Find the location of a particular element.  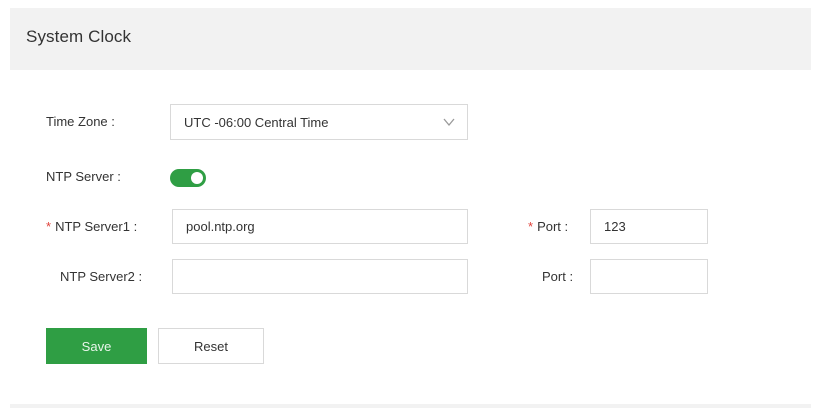

ntp-server2-port-label: Port : is located at coordinates (558, 276).